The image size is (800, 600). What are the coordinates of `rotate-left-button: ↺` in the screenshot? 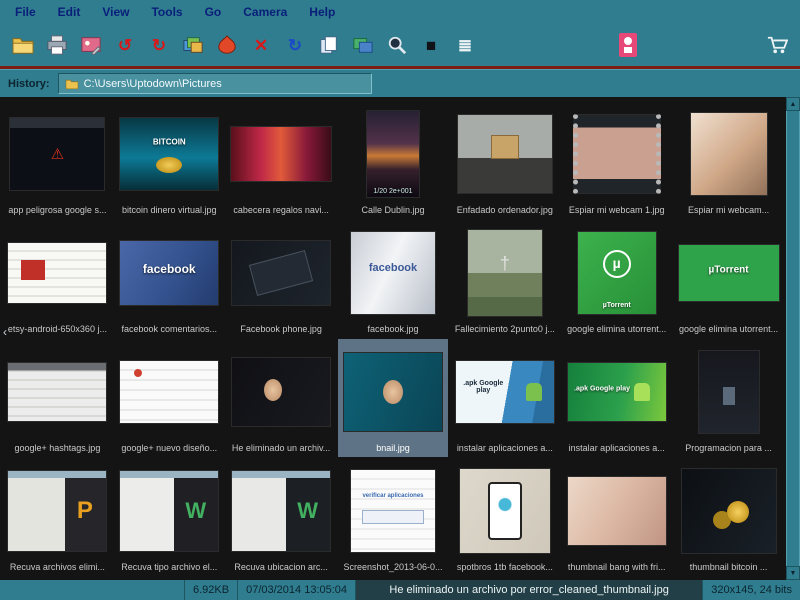 It's located at (125, 45).